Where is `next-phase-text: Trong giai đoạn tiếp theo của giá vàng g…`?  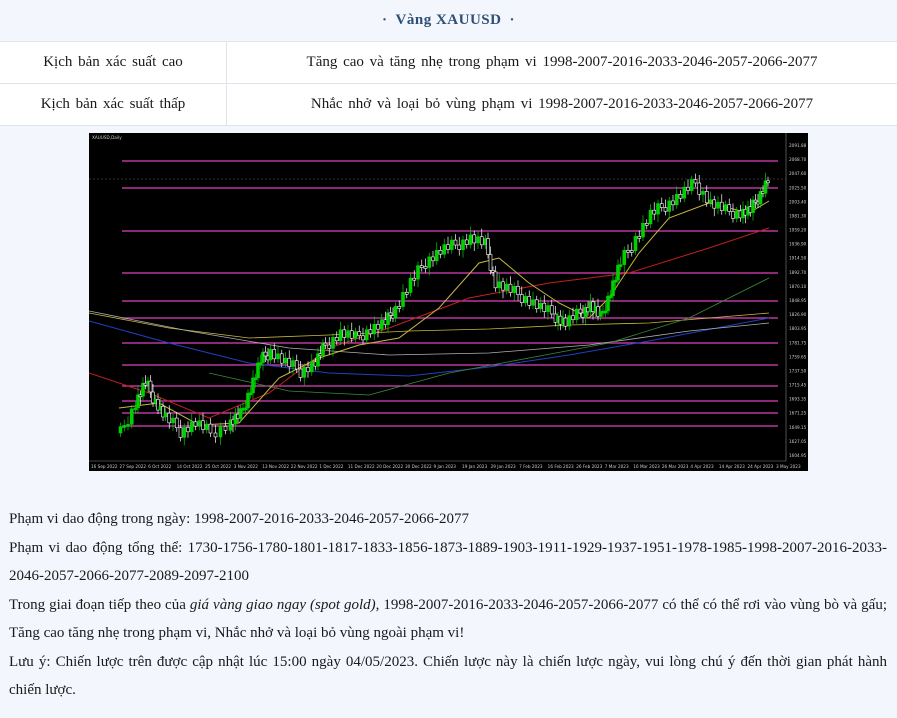 next-phase-text: Trong giai đoạn tiếp theo của giá vàng g… is located at coordinates (448, 619).